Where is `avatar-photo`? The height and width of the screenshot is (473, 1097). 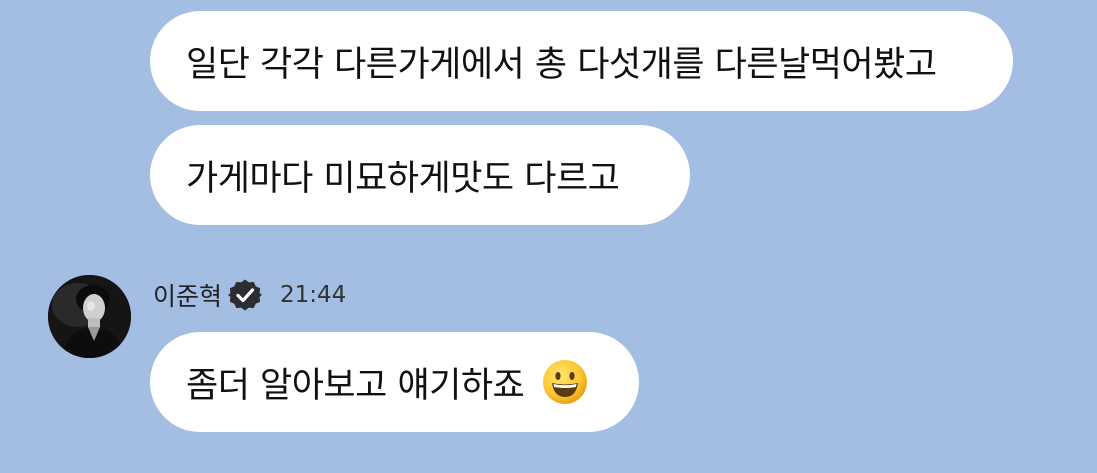 avatar-photo is located at coordinates (89, 316).